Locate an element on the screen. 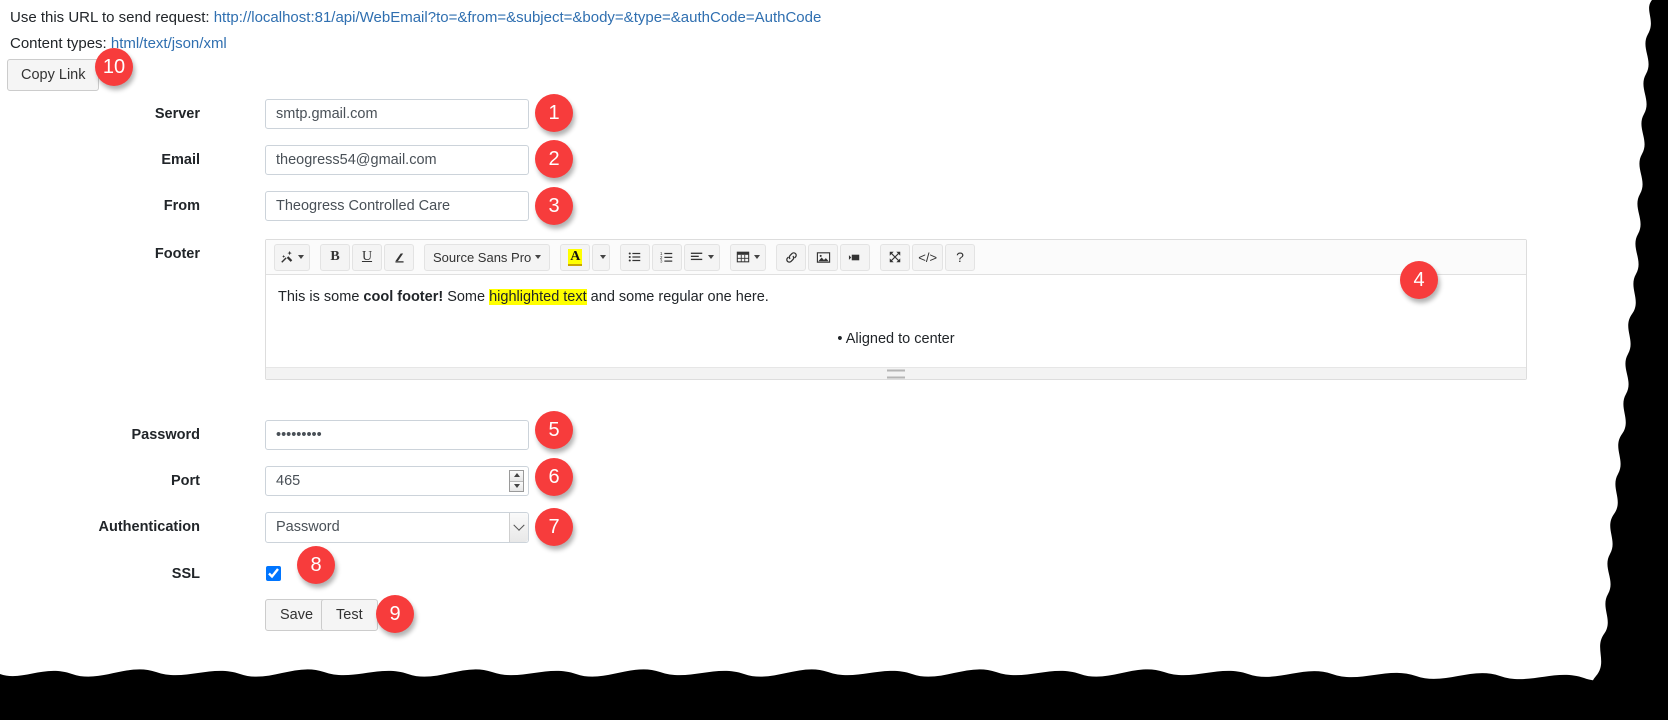 Image resolution: width=1668 pixels, height=720 pixels. toolbar-group-insert is located at coordinates (823, 257).